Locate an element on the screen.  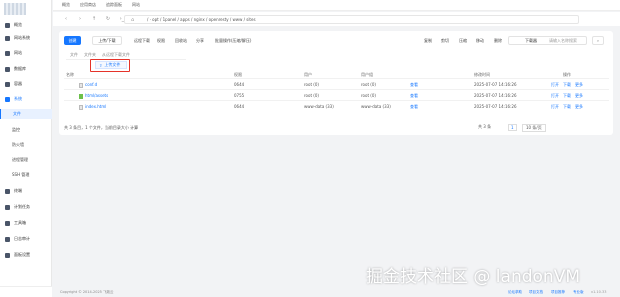
top-tab: 应用商店 is located at coordinates (88, 5).